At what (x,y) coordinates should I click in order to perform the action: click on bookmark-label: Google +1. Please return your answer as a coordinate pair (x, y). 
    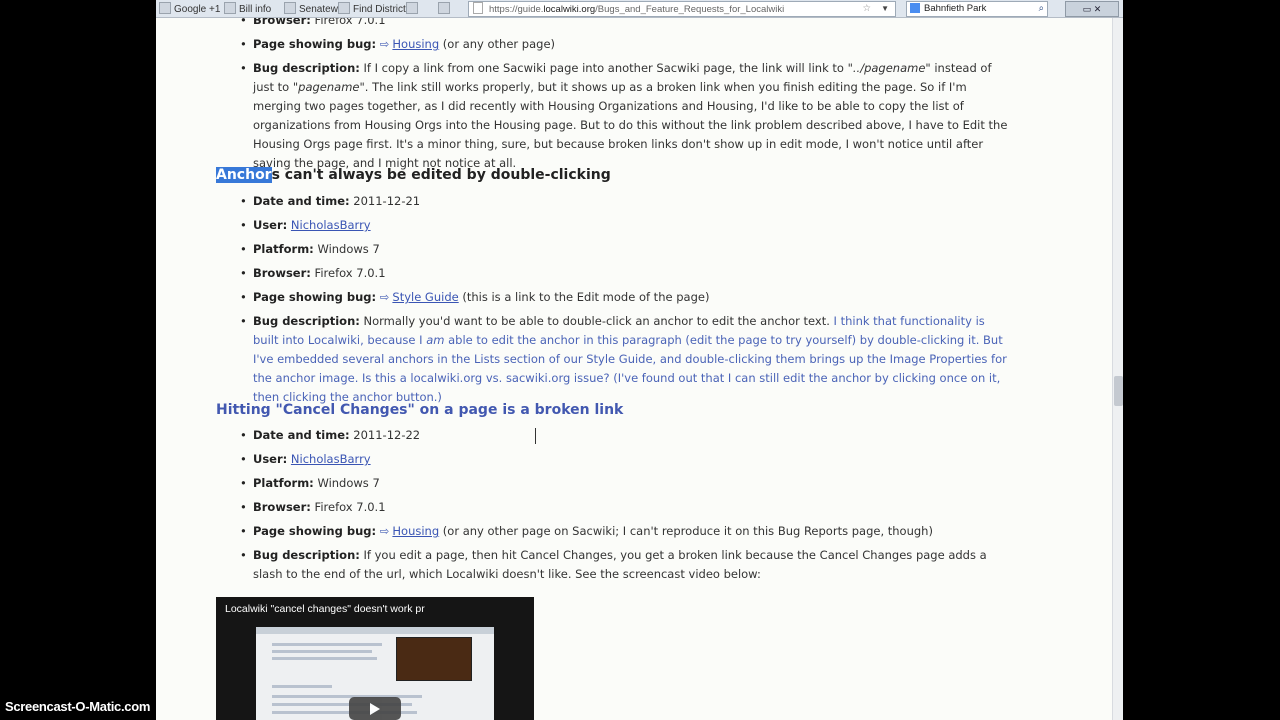
    Looking at the image, I should click on (197, 9).